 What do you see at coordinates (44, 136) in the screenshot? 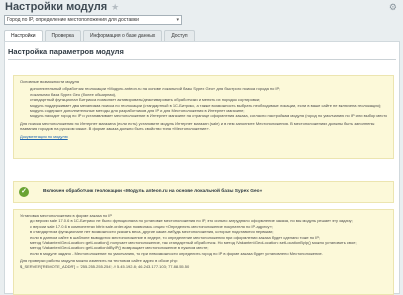
I see `documentation-link: Документация по модулю` at bounding box center [44, 136].